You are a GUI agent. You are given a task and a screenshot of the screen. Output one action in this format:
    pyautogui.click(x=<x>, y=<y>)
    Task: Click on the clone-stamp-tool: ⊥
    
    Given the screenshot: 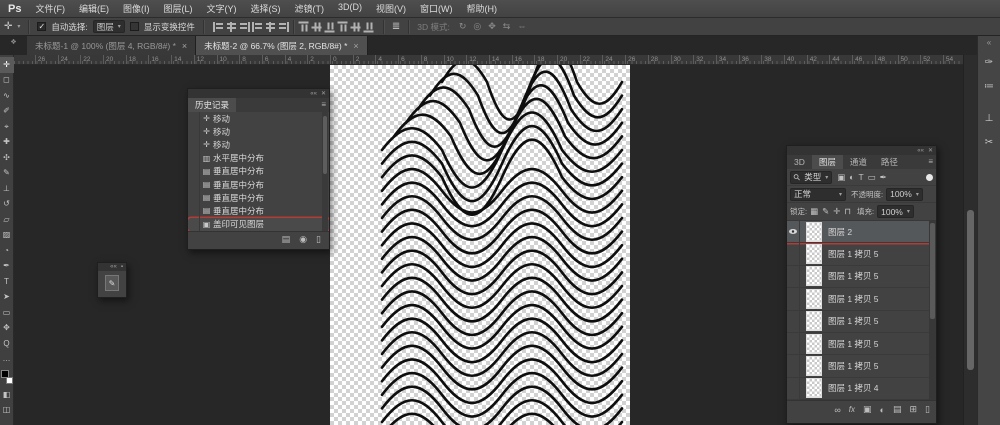 What is the action you would take?
    pyautogui.click(x=7, y=189)
    